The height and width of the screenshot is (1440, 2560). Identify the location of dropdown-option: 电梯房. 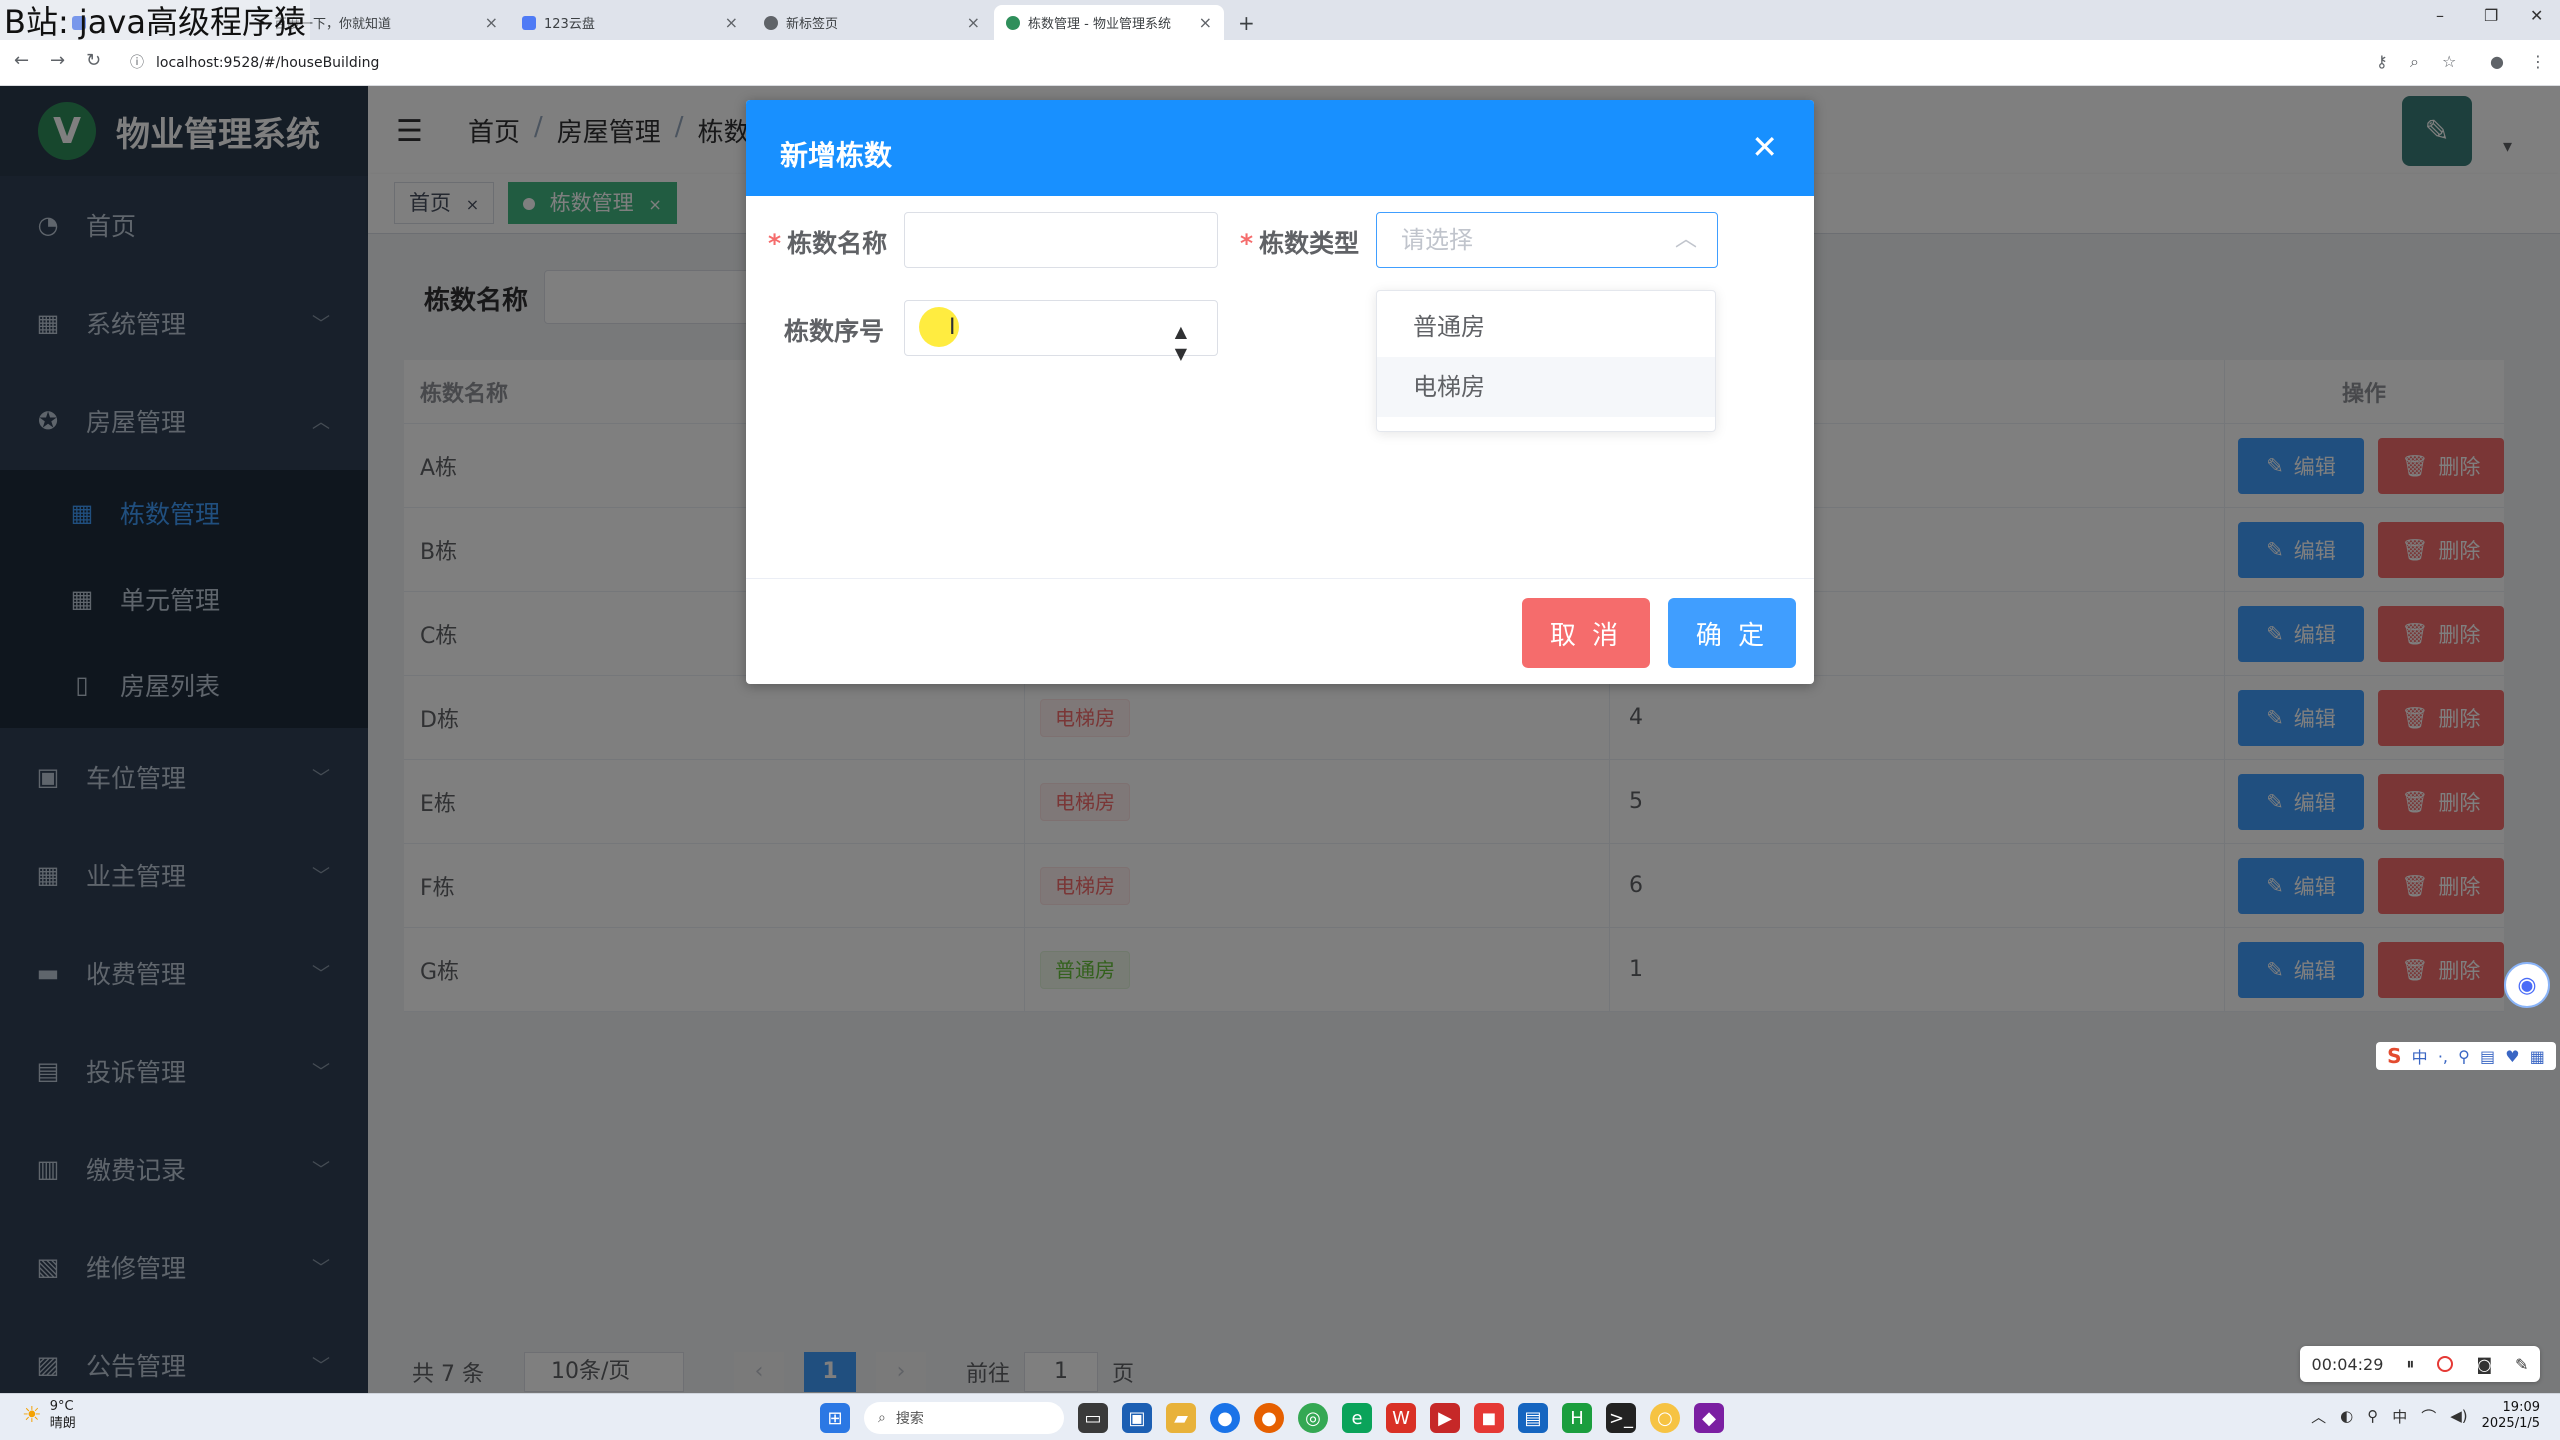
(1546, 387).